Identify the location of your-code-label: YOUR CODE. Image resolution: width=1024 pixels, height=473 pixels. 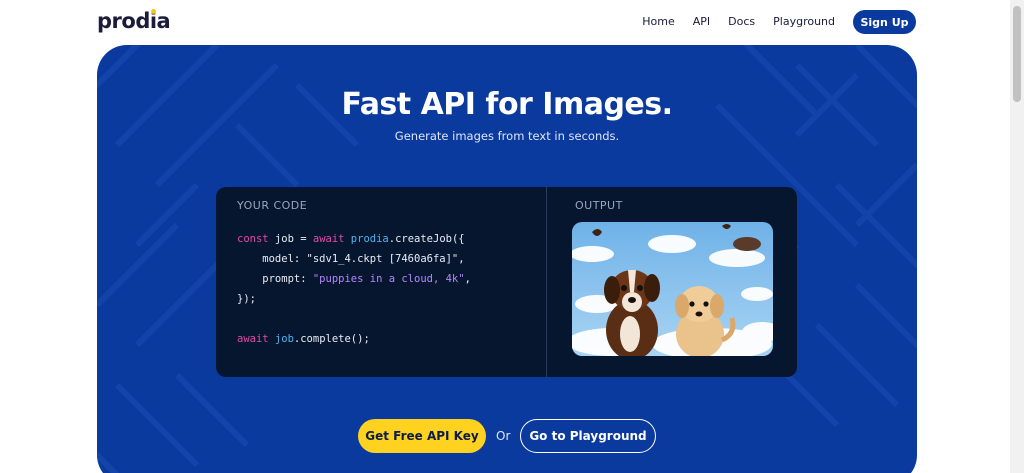
(272, 205).